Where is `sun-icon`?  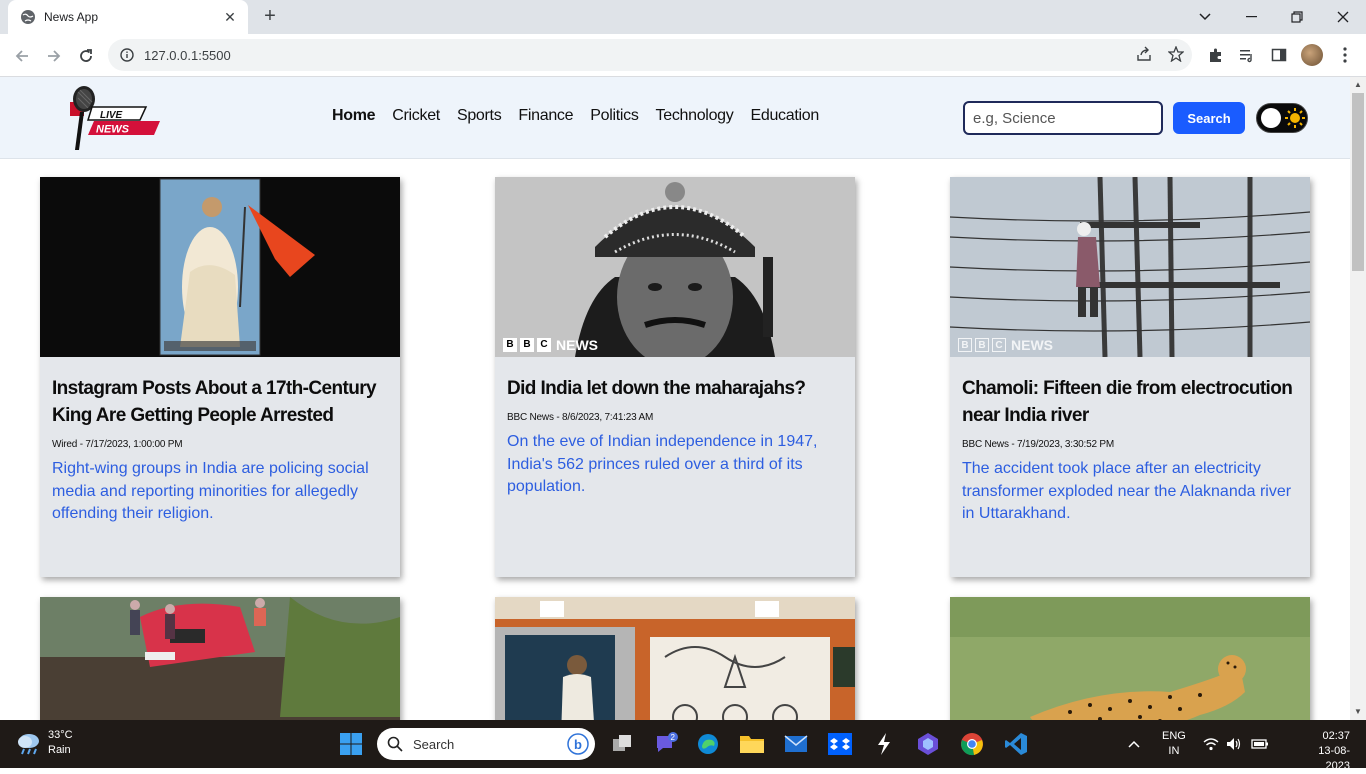 sun-icon is located at coordinates (1295, 118).